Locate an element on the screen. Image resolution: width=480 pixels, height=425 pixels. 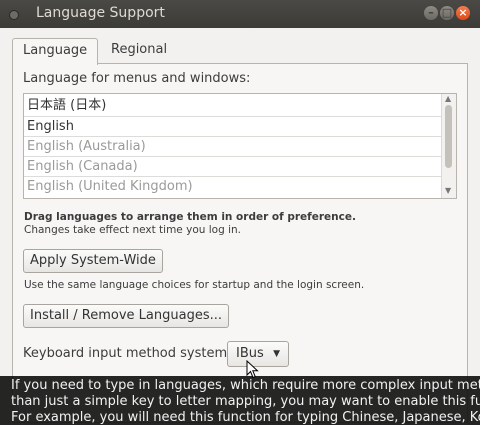
tab-regional-formats: Regional Formats is located at coordinates (139, 59).